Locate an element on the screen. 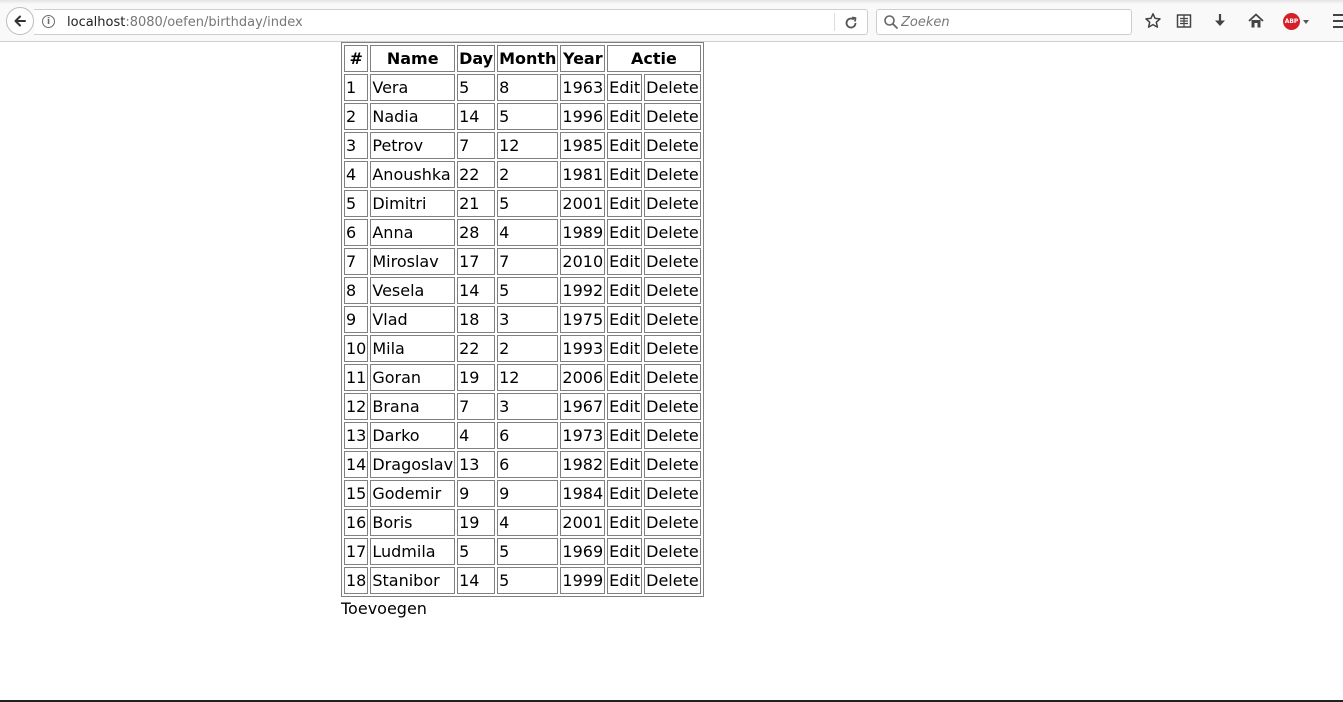 The width and height of the screenshot is (1343, 702). site-info-icon: i is located at coordinates (48, 21).